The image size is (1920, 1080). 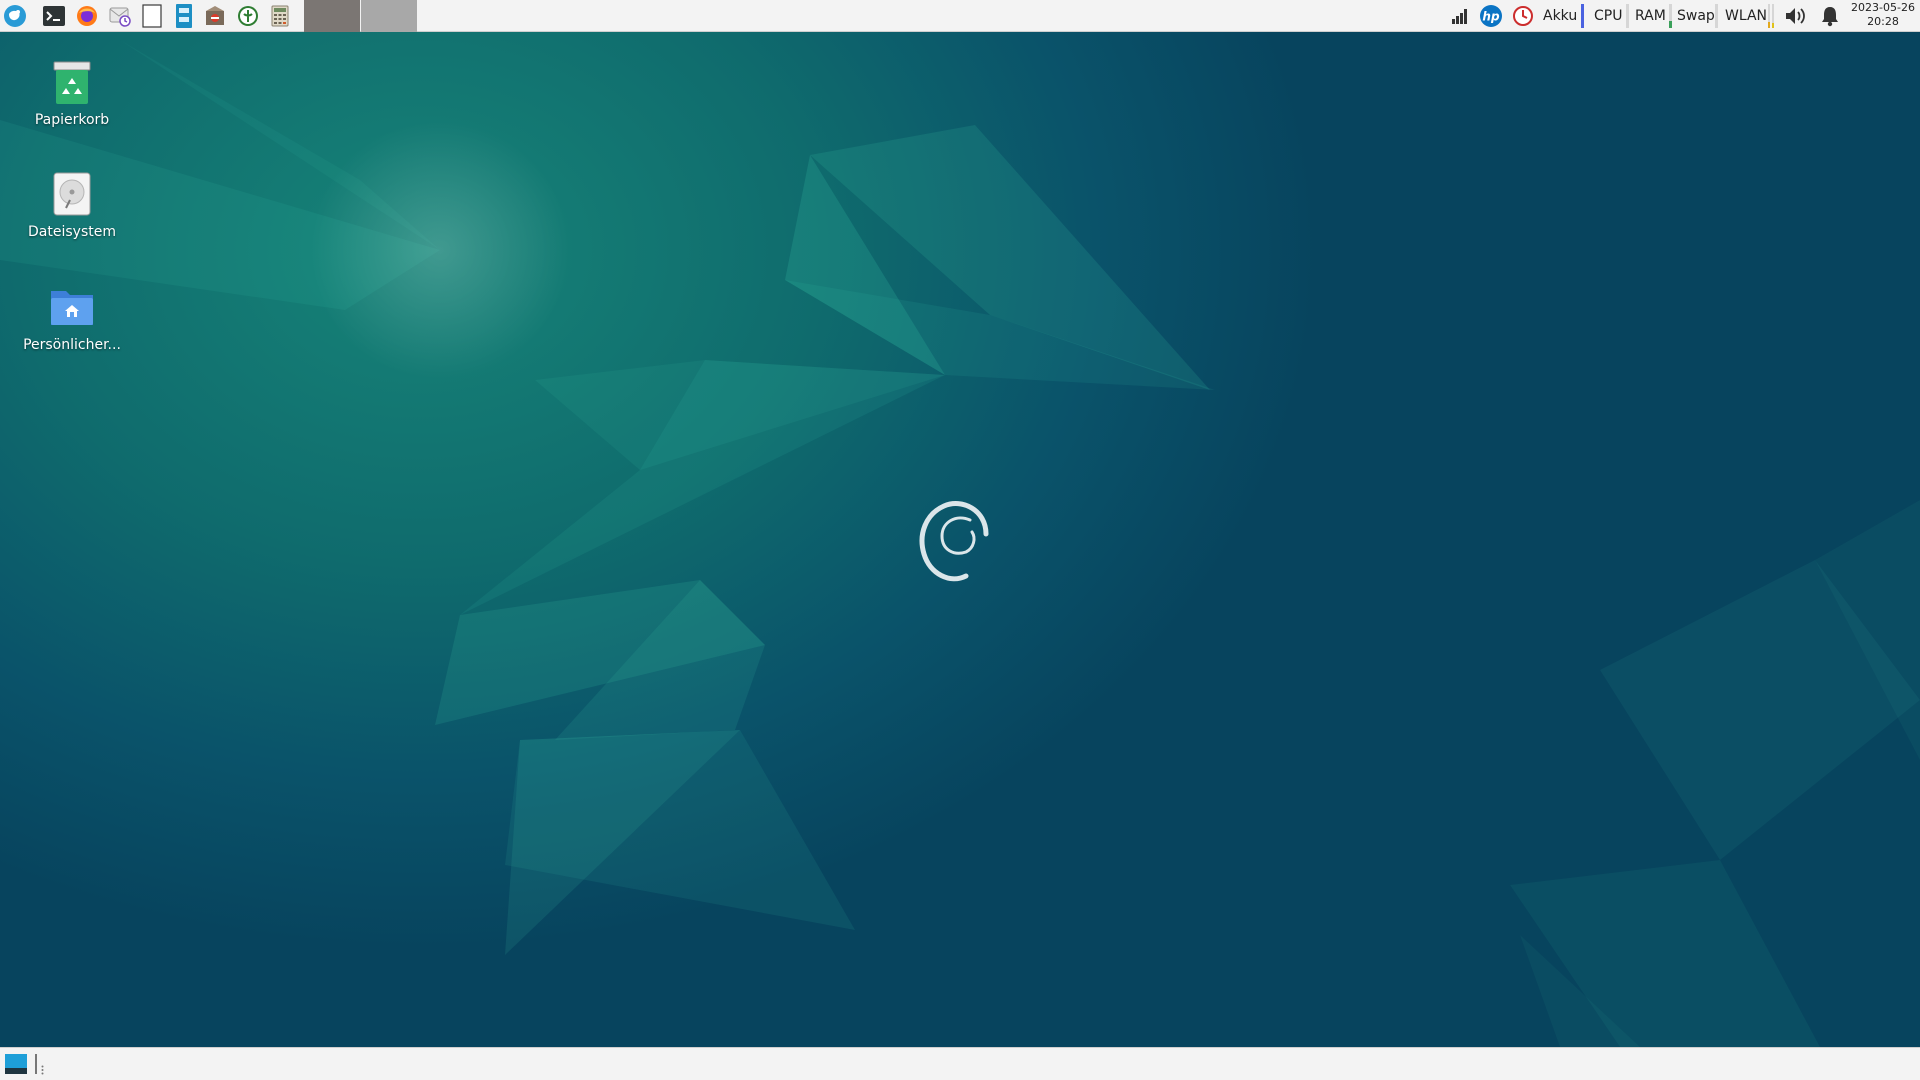 What do you see at coordinates (954, 541) in the screenshot?
I see `debian-logo` at bounding box center [954, 541].